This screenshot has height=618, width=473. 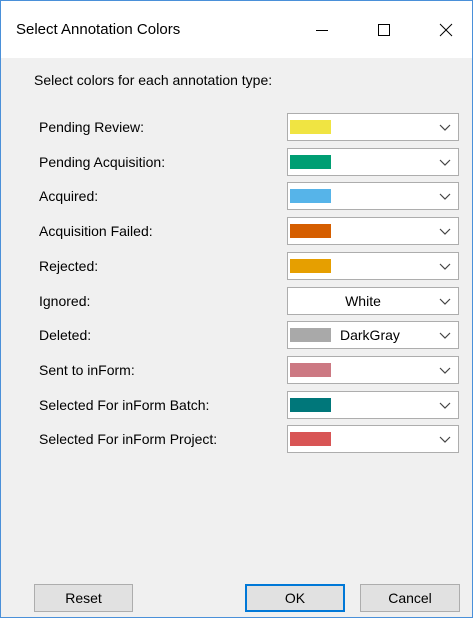 I want to click on close-icon, so click(x=446, y=29).